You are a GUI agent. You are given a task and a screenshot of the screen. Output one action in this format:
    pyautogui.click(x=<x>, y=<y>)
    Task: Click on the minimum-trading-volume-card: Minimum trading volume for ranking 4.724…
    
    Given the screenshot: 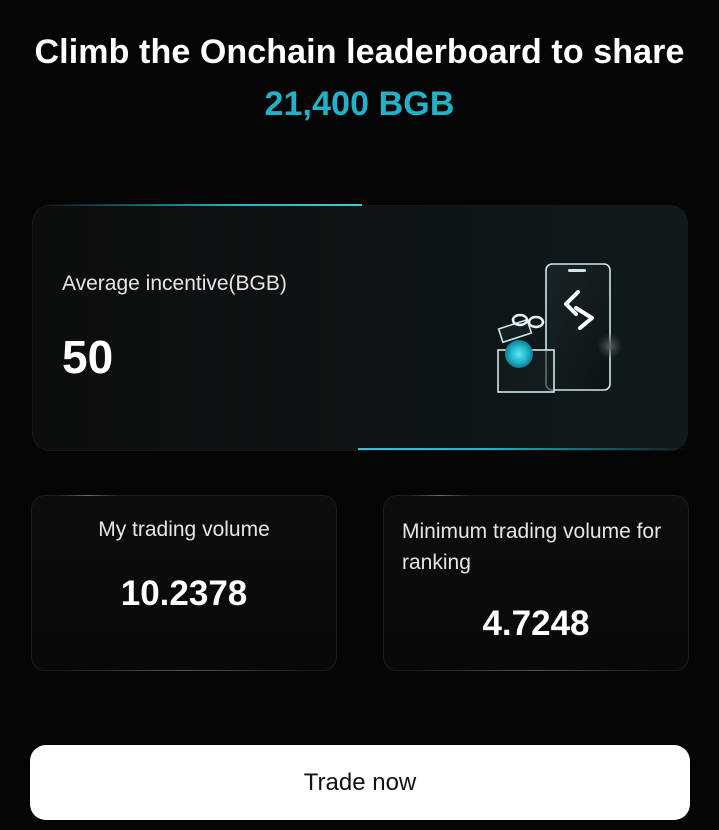 What is the action you would take?
    pyautogui.click(x=536, y=583)
    